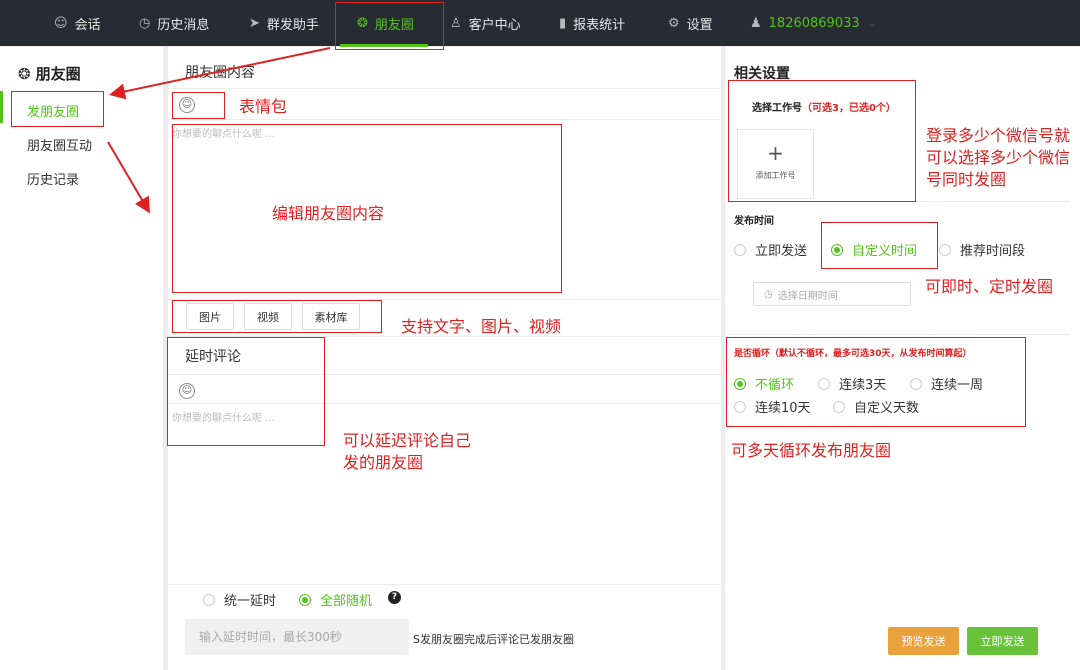 The width and height of the screenshot is (1080, 670). What do you see at coordinates (81, 358) in the screenshot?
I see `sidebar: ❂ 朋友圈 发朋友圈 朋友圈互动 历史记录` at bounding box center [81, 358].